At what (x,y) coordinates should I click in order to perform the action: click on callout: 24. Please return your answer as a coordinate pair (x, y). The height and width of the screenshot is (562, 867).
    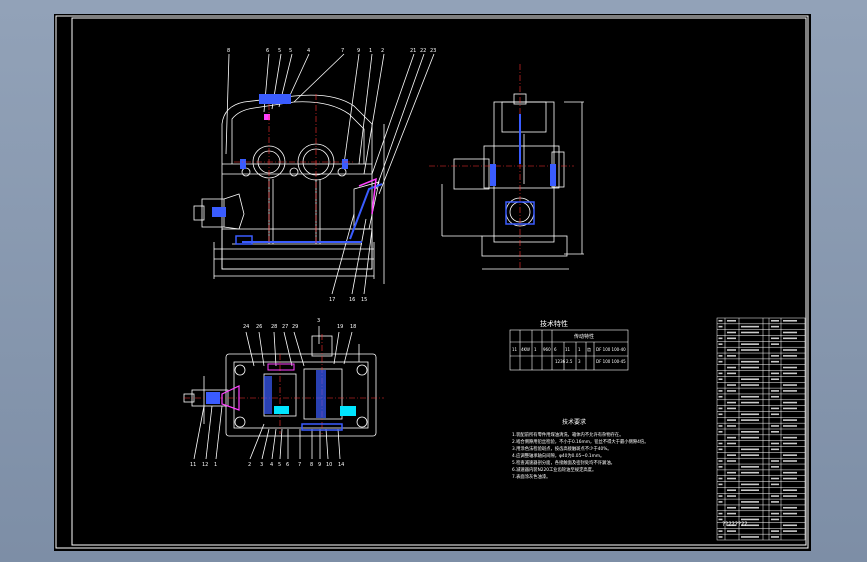
    Looking at the image, I should click on (246, 327).